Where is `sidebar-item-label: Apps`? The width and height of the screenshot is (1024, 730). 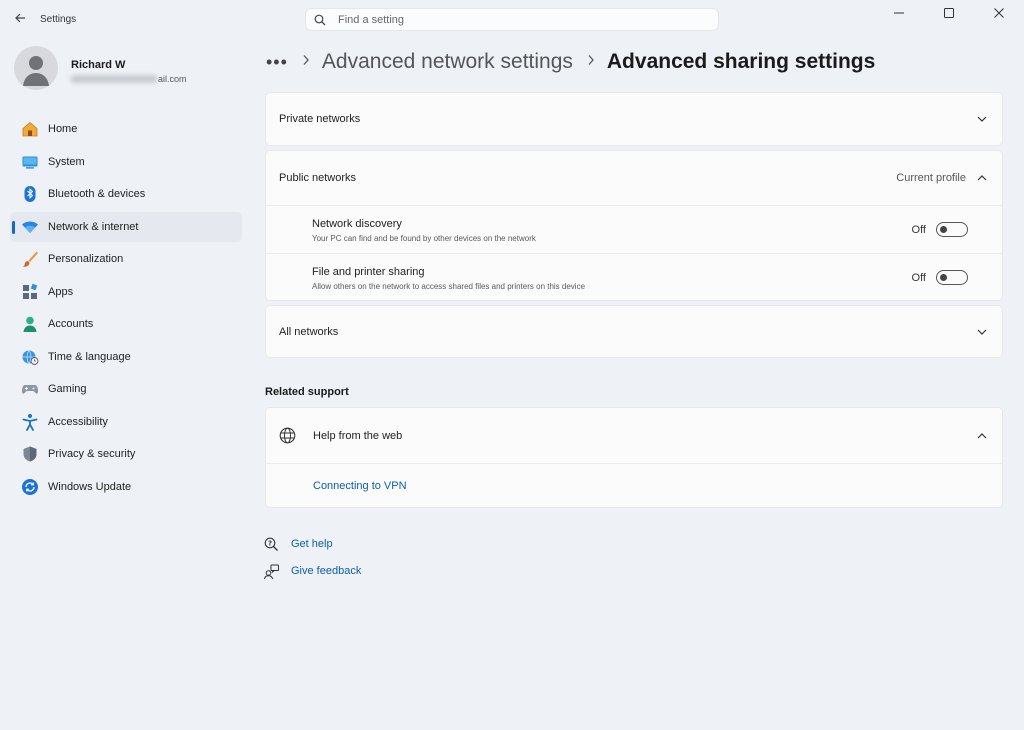 sidebar-item-label: Apps is located at coordinates (61, 291).